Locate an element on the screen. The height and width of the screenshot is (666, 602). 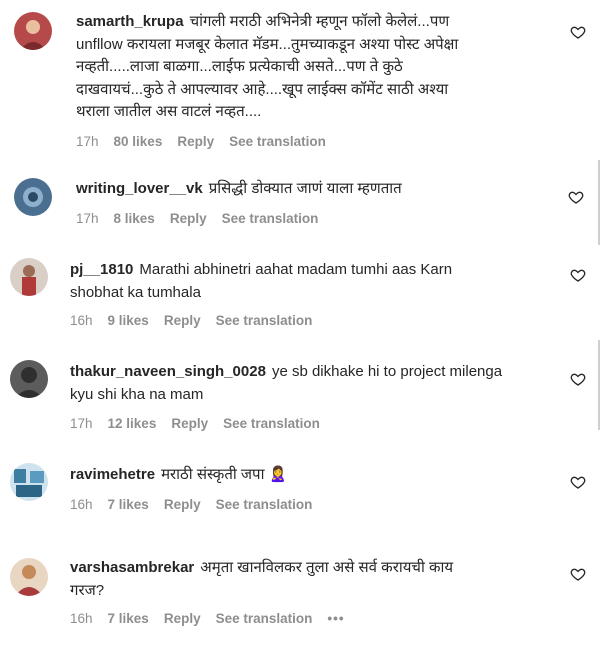
comment-meta: 16h 9 likes Reply See translation is located at coordinates (191, 320).